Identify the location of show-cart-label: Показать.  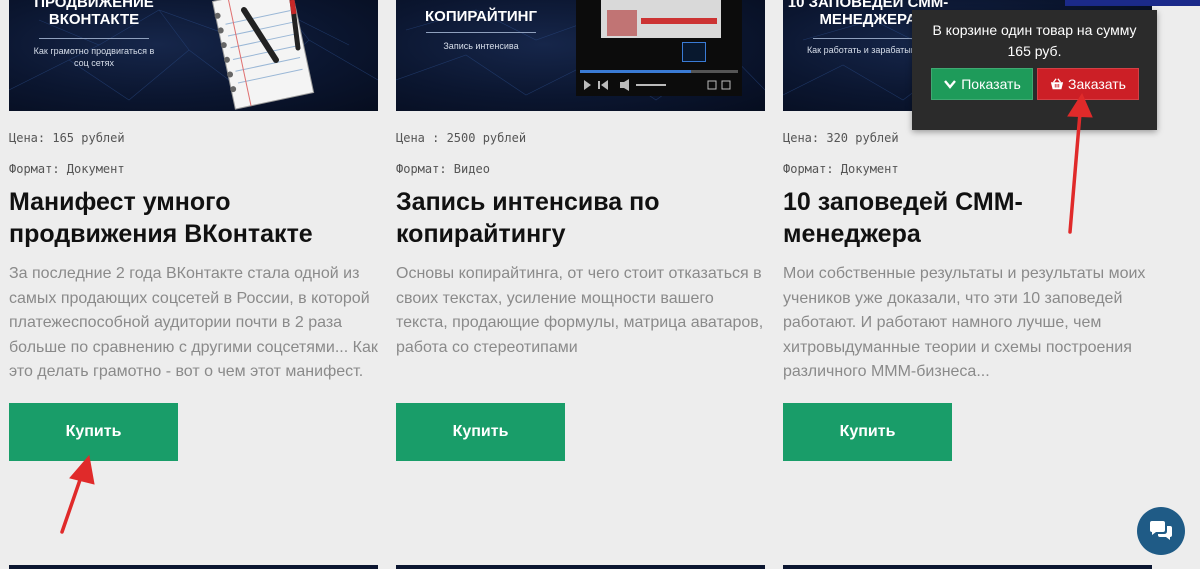
(991, 84).